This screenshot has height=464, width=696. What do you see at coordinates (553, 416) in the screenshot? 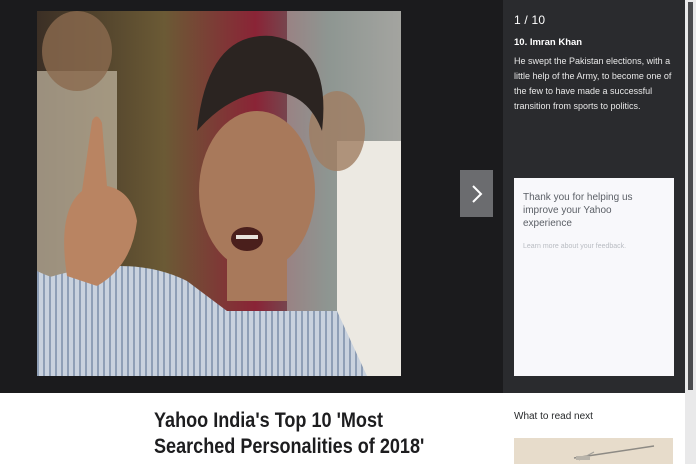
I see `read-next-heading: What to read next` at bounding box center [553, 416].